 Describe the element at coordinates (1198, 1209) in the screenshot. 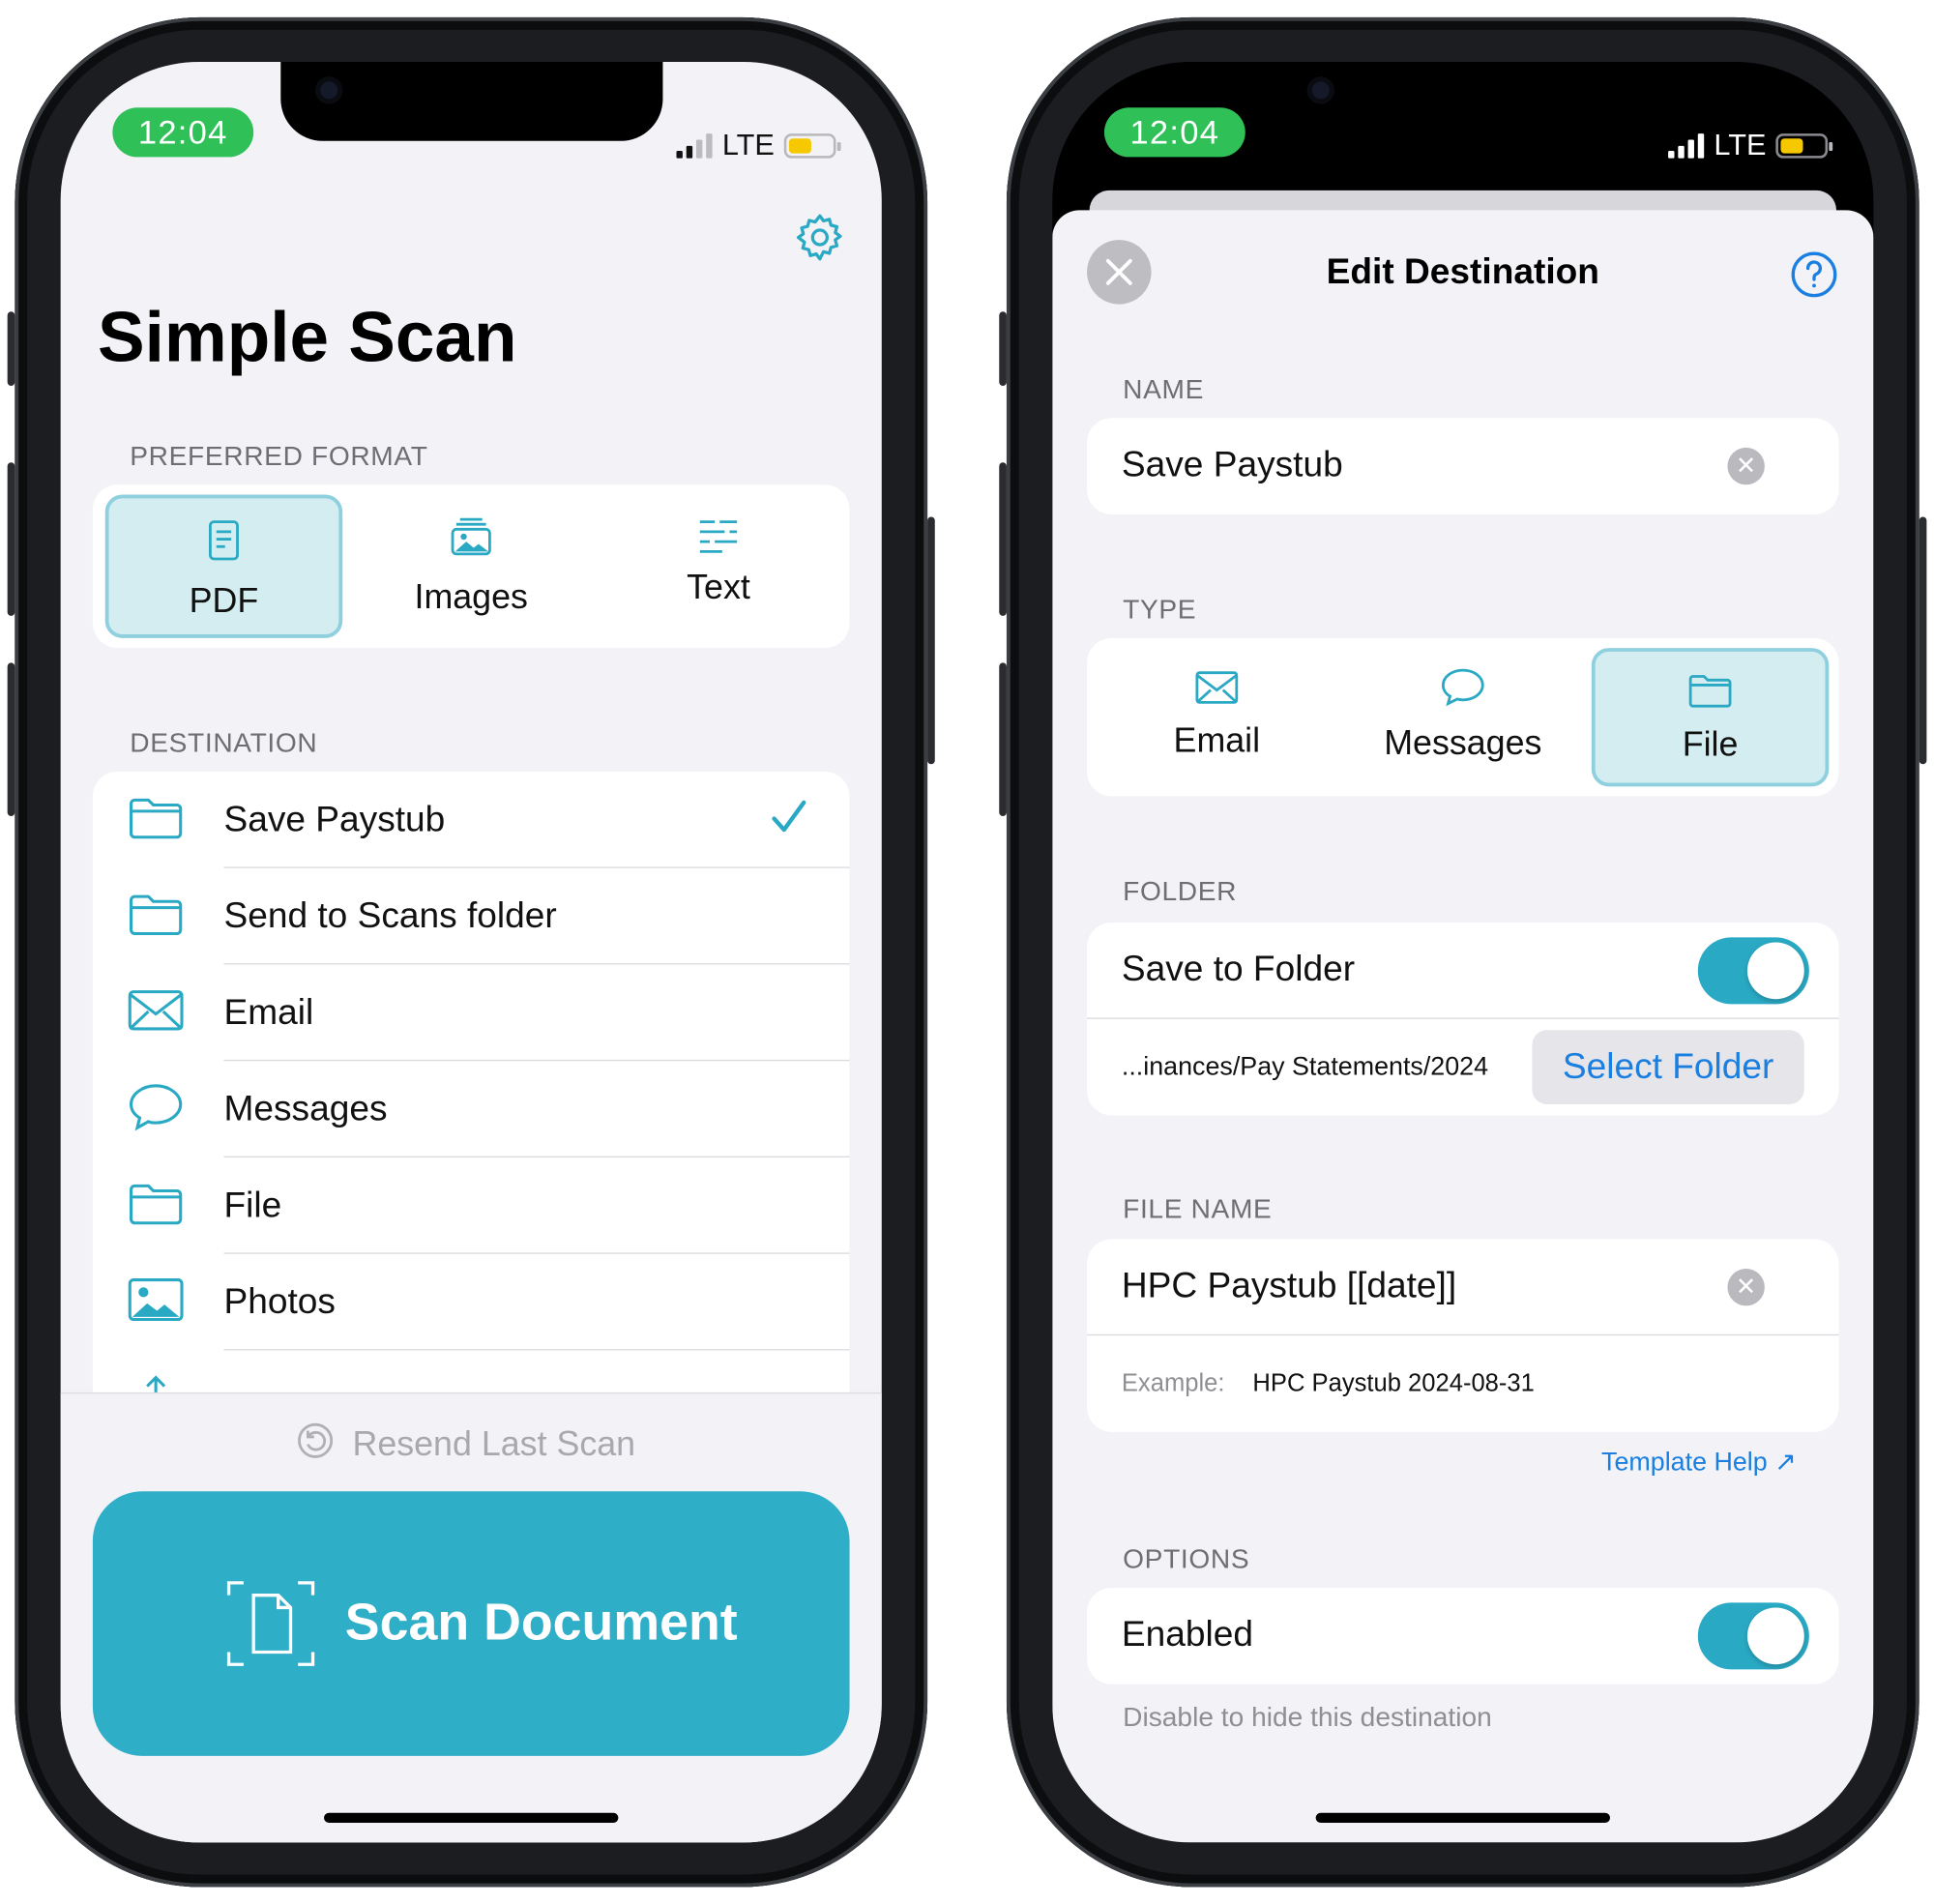

I see `file-name-section-label: FILE NAME` at that location.